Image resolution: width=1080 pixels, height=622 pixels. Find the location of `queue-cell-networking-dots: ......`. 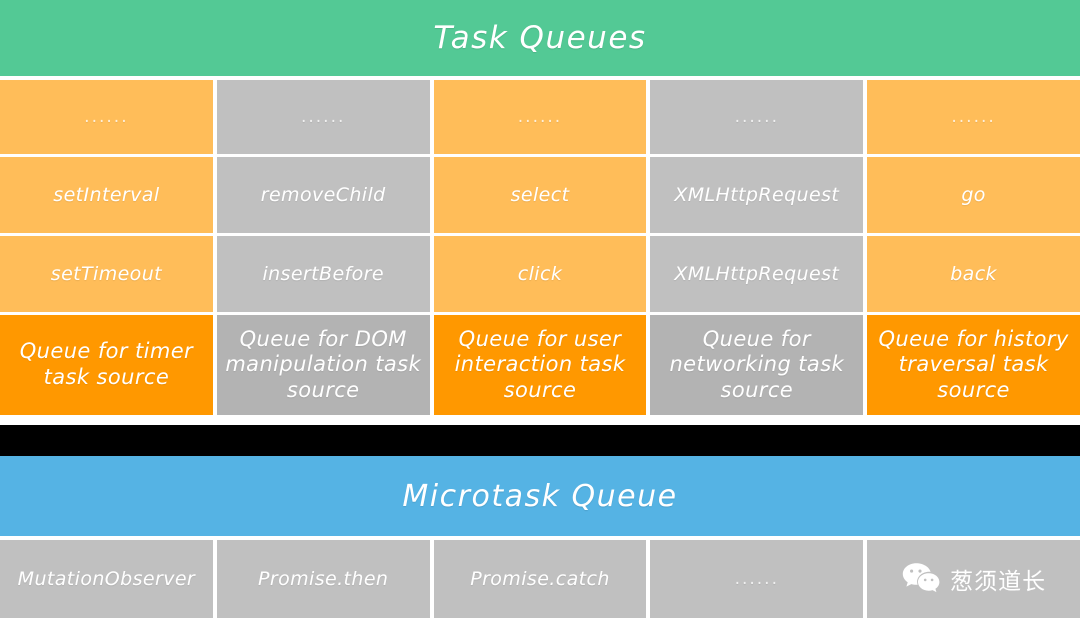

queue-cell-networking-dots: ...... is located at coordinates (757, 117).